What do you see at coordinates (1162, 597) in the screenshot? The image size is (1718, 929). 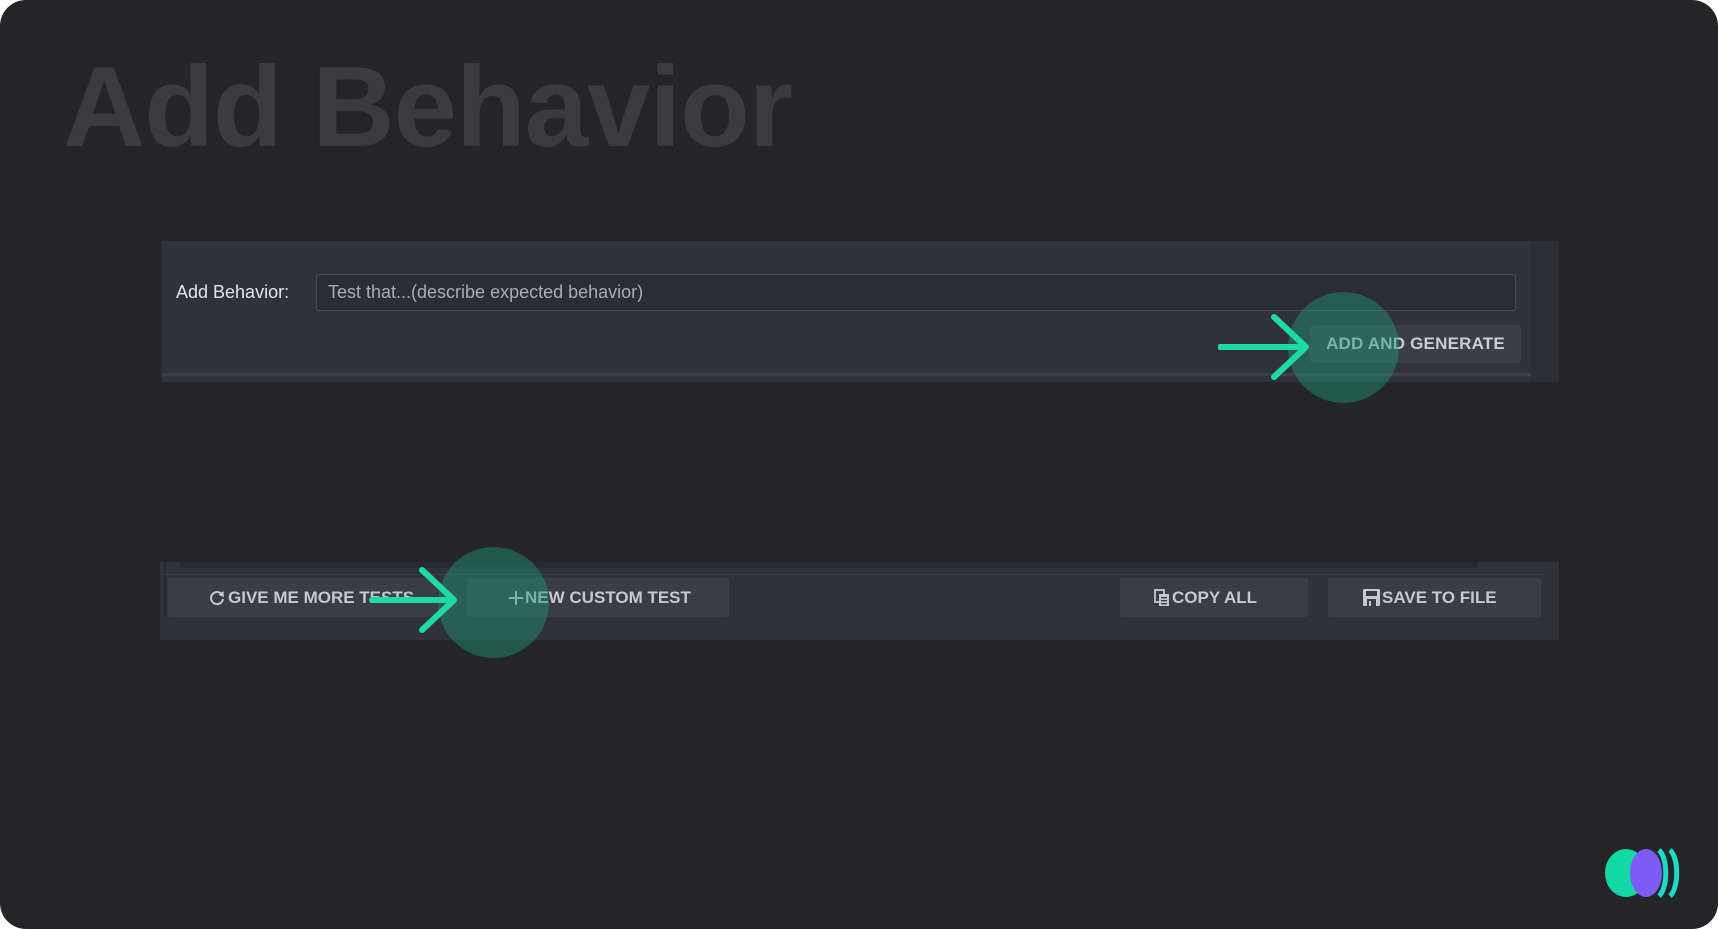 I see `copy-icon` at bounding box center [1162, 597].